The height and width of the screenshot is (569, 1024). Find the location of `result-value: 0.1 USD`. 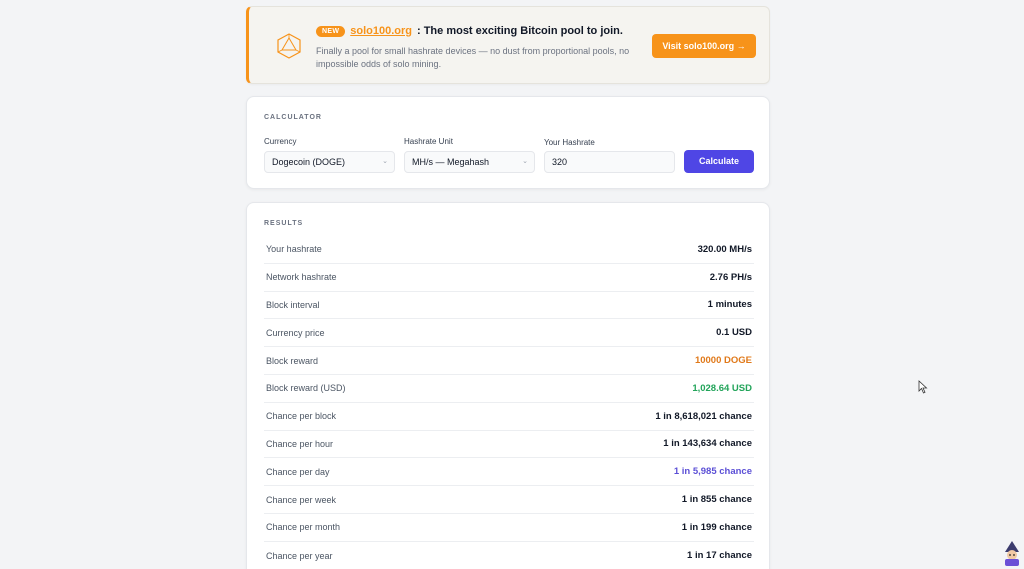

result-value: 0.1 USD is located at coordinates (734, 333).